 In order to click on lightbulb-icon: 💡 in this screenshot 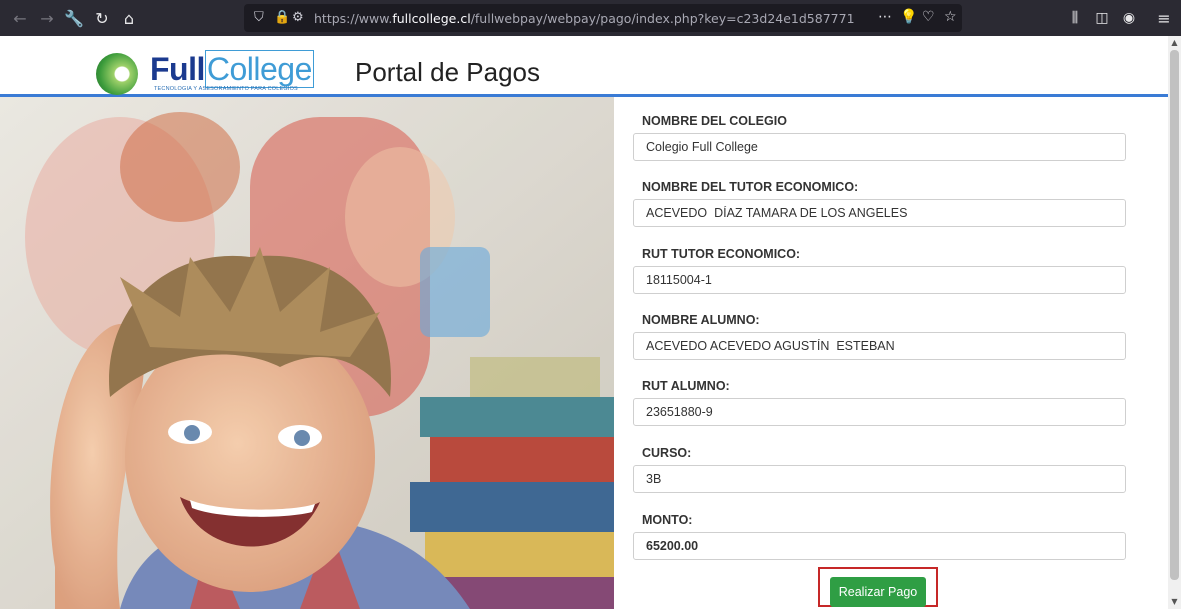, I will do `click(908, 17)`.